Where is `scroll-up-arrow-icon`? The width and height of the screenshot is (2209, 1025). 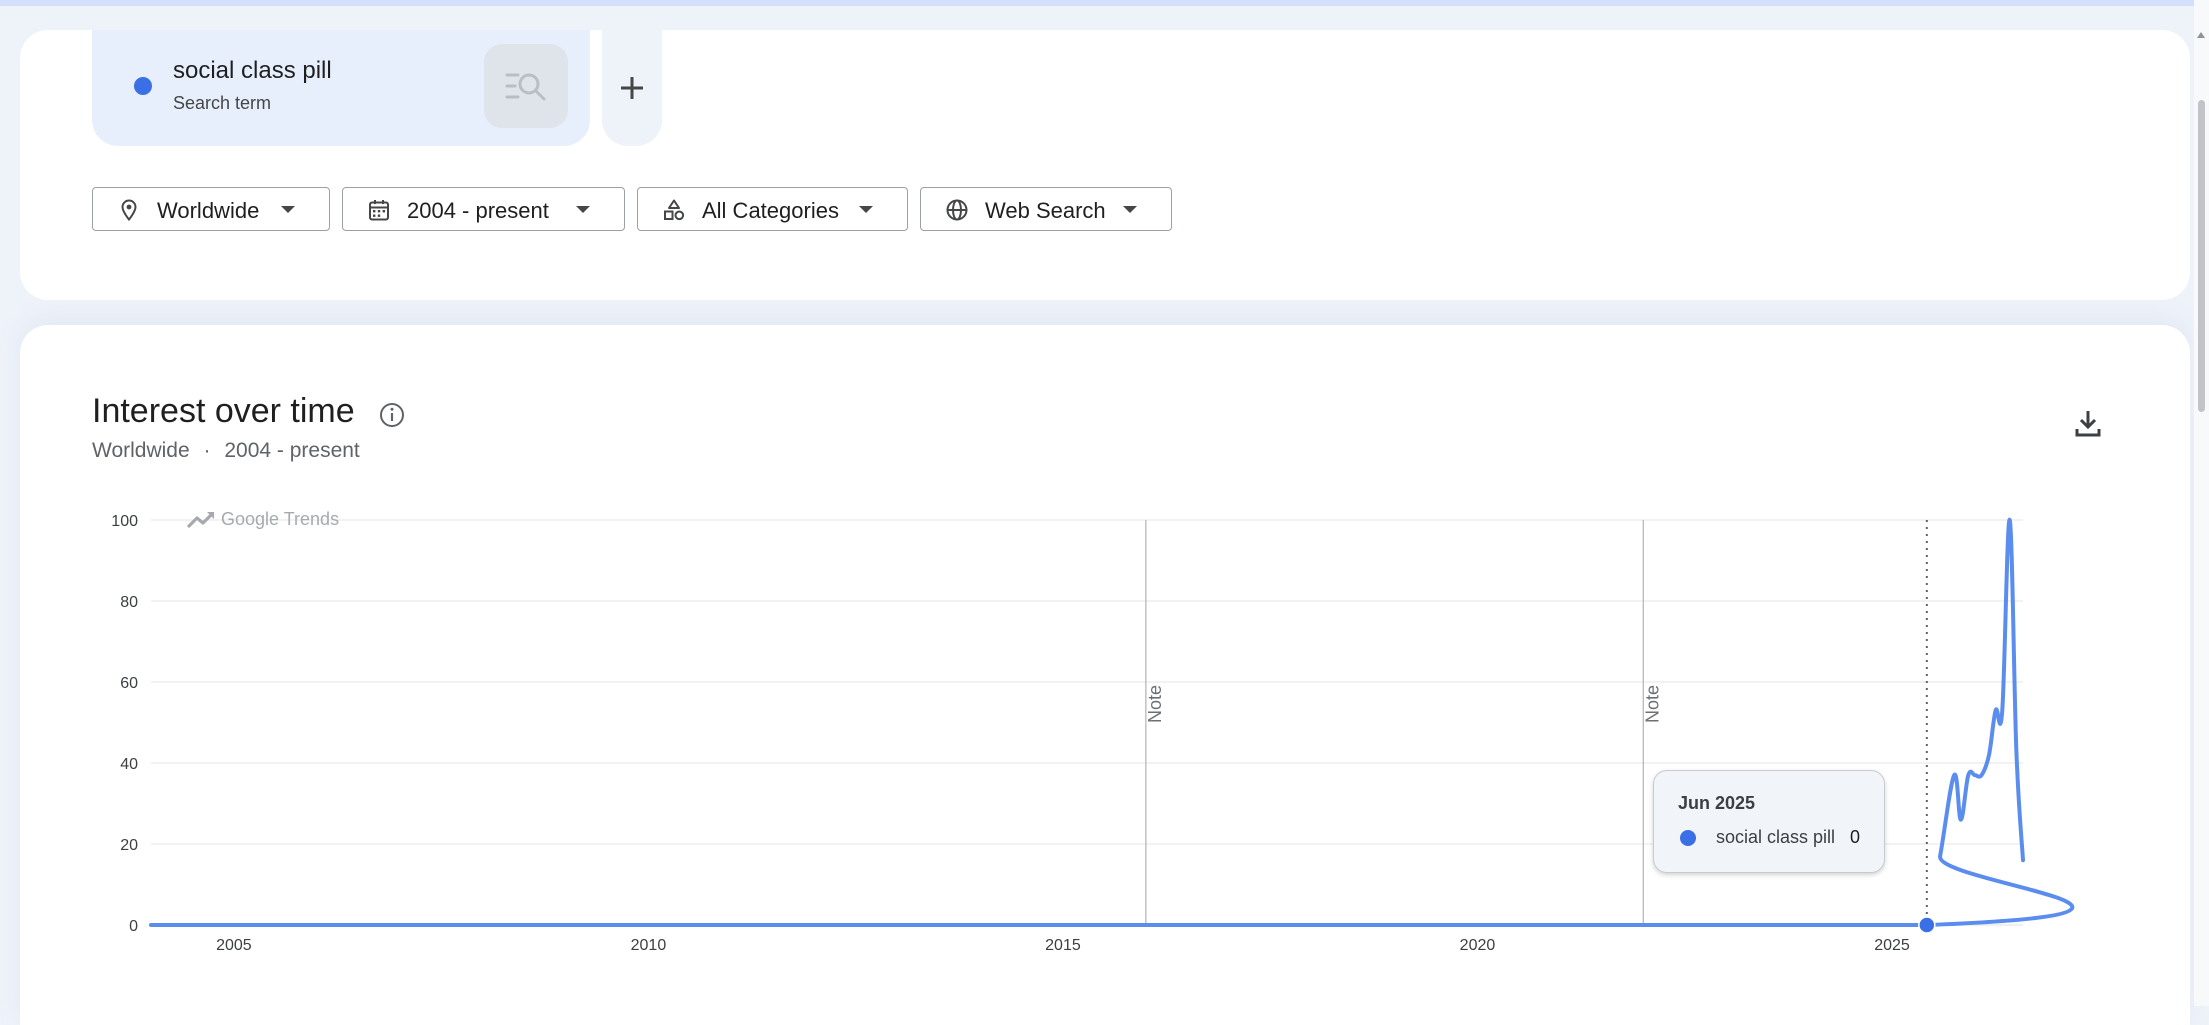
scroll-up-arrow-icon is located at coordinates (2201, 35).